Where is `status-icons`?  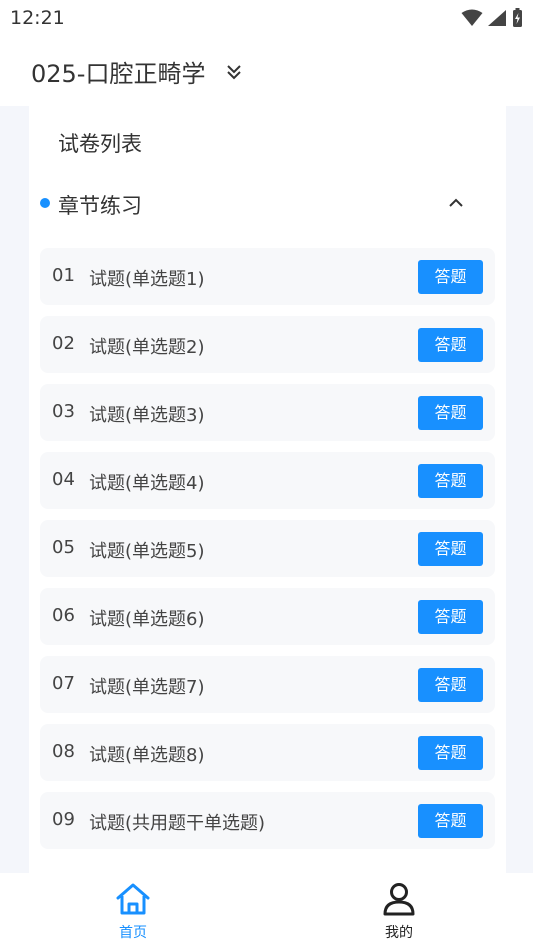 status-icons is located at coordinates (492, 18).